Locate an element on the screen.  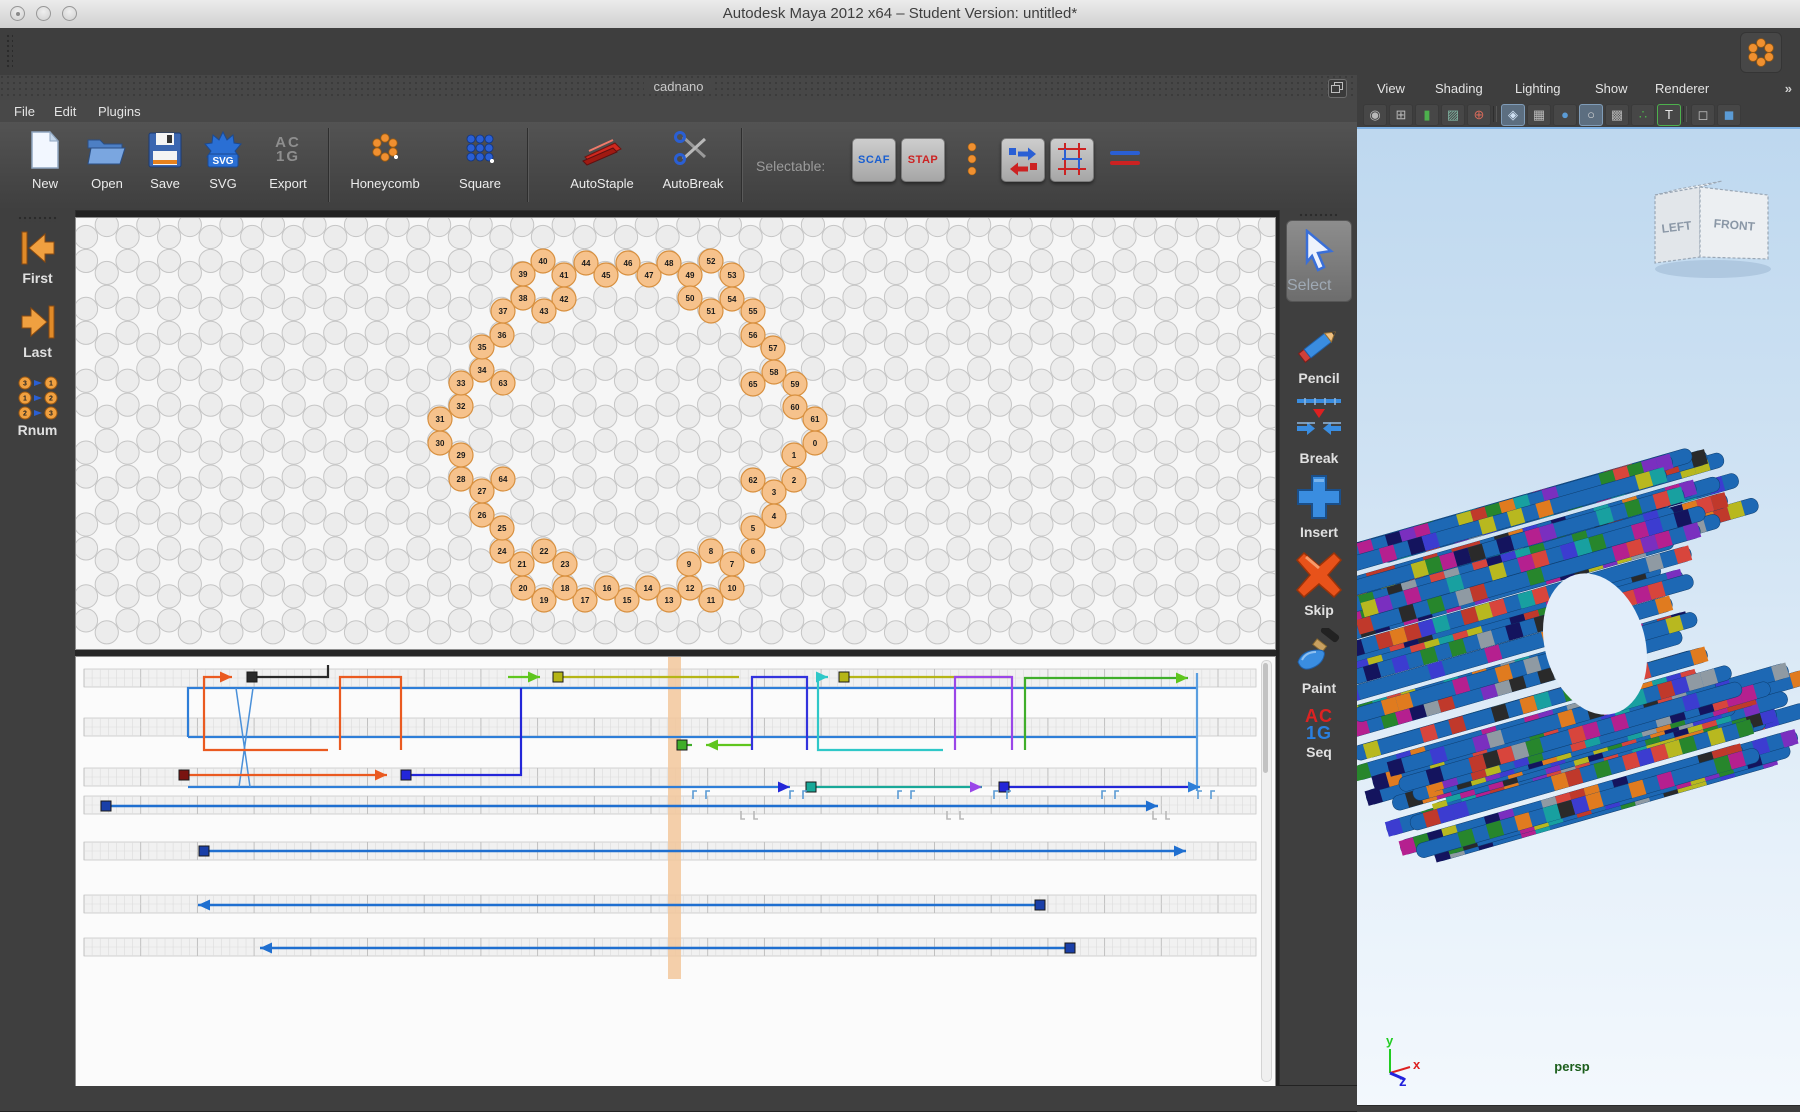
export-button: AC 1G Export is located at coordinates (288, 159).